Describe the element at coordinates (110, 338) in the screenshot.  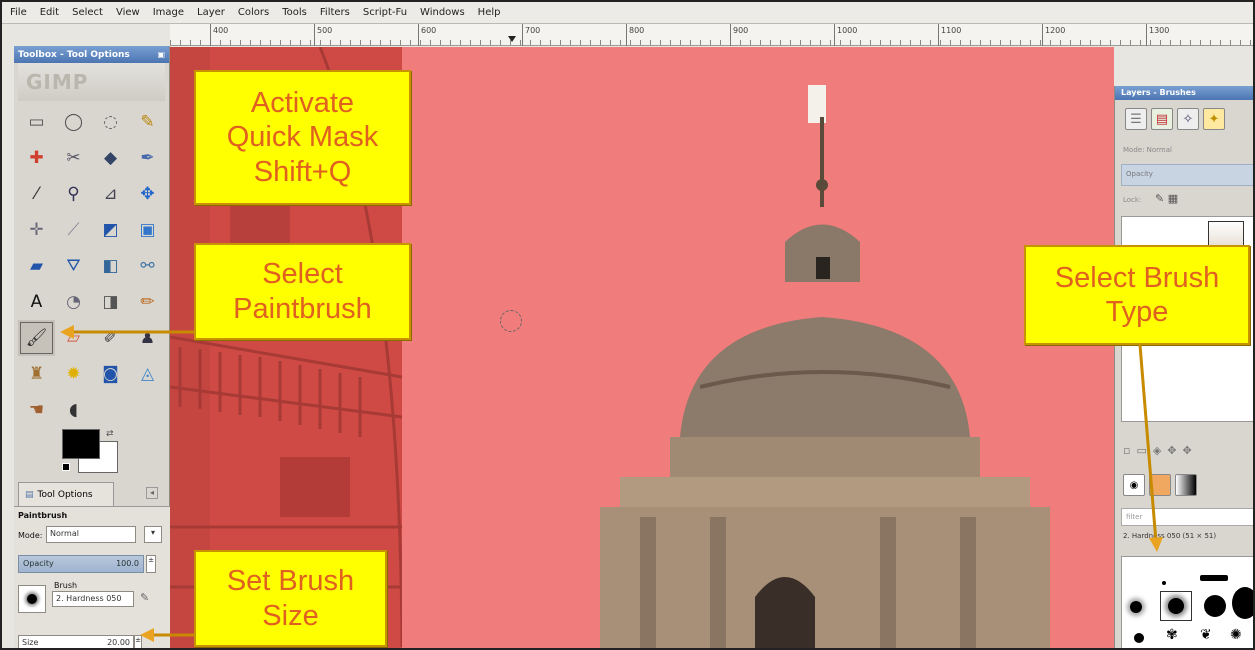
I see `airbrush-tool-button: ✐` at that location.